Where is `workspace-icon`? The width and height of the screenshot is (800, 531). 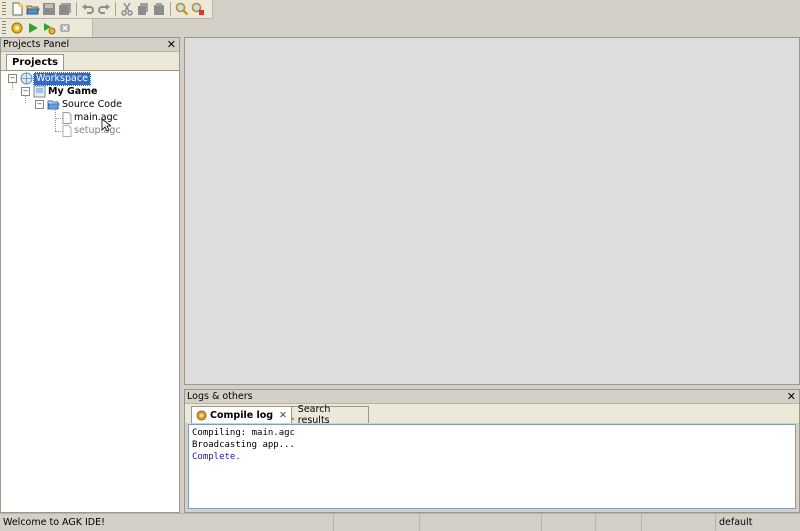
workspace-icon is located at coordinates (26, 78).